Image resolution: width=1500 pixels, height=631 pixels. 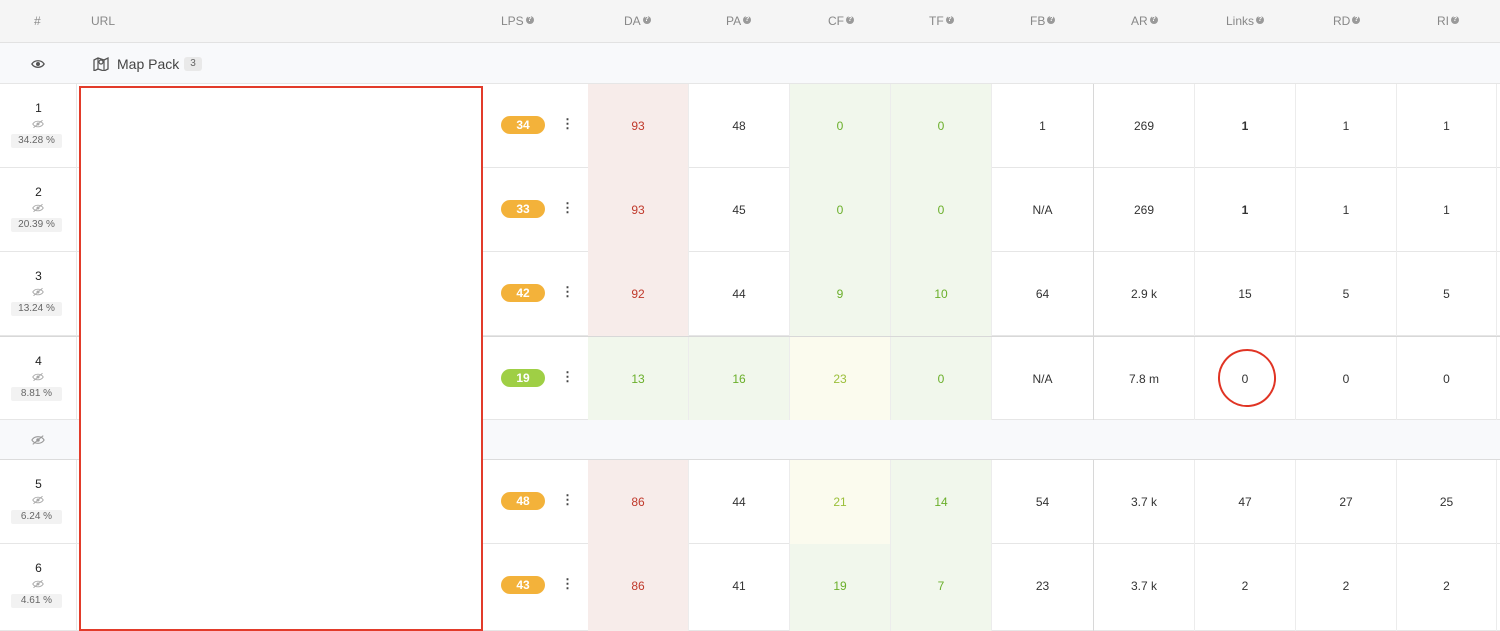 What do you see at coordinates (38, 64) in the screenshot?
I see `eye-icon` at bounding box center [38, 64].